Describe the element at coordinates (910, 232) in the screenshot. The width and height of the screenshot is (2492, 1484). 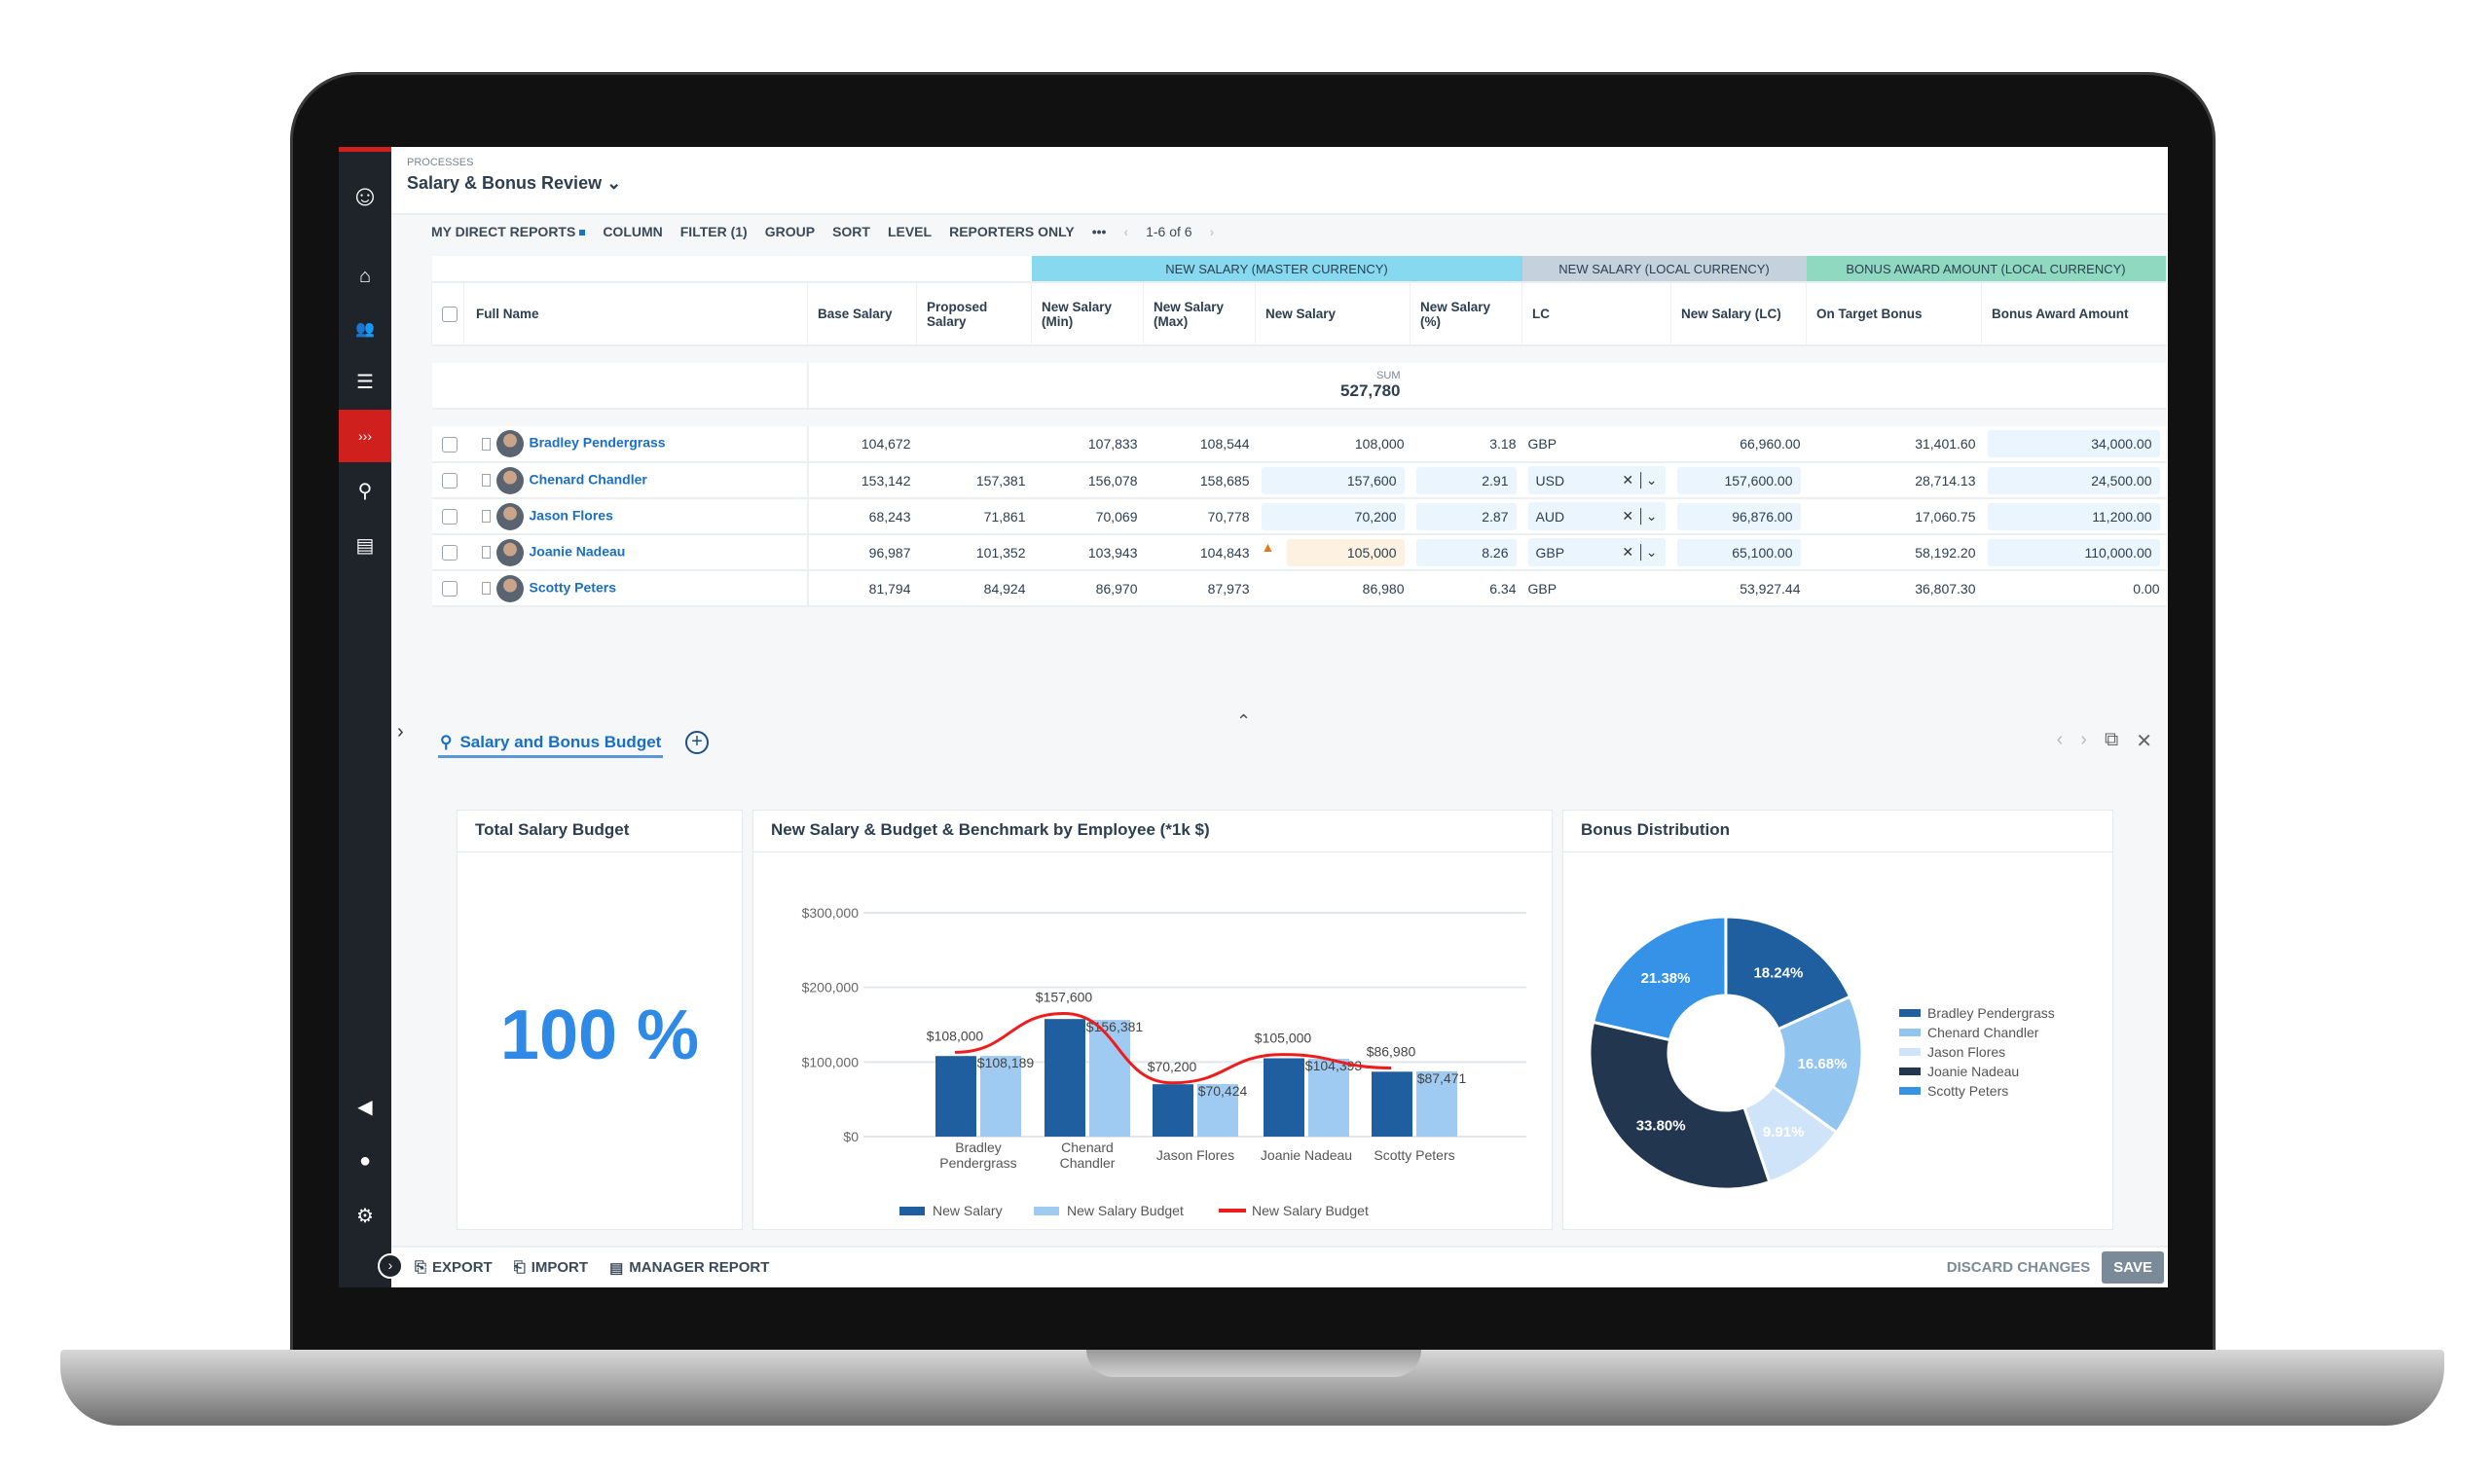
I see `toolbar-level: LEVEL` at that location.